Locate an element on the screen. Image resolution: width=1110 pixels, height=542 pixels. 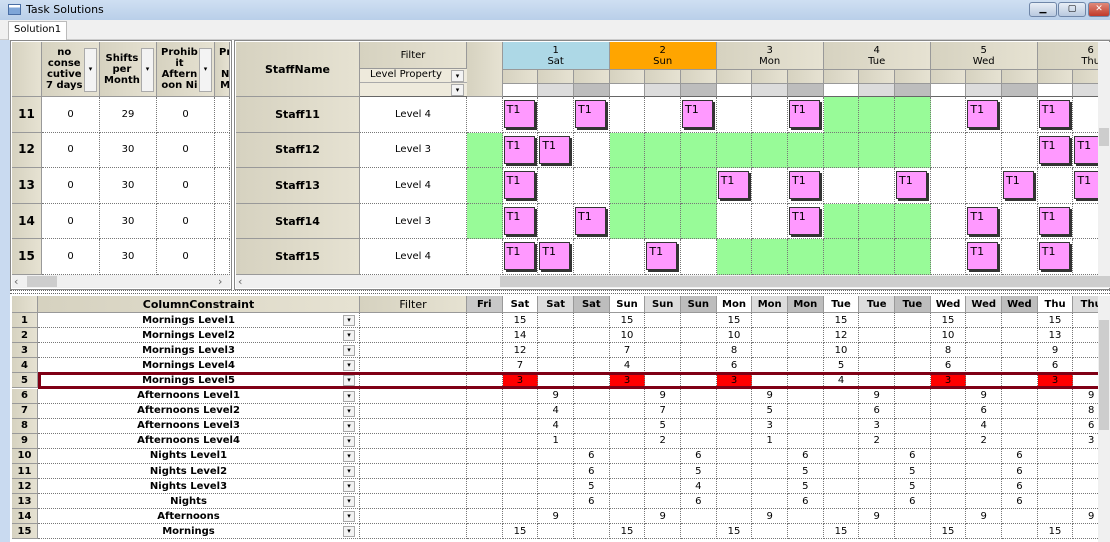
constraint-value-cell: 4 is located at coordinates (556, 426).